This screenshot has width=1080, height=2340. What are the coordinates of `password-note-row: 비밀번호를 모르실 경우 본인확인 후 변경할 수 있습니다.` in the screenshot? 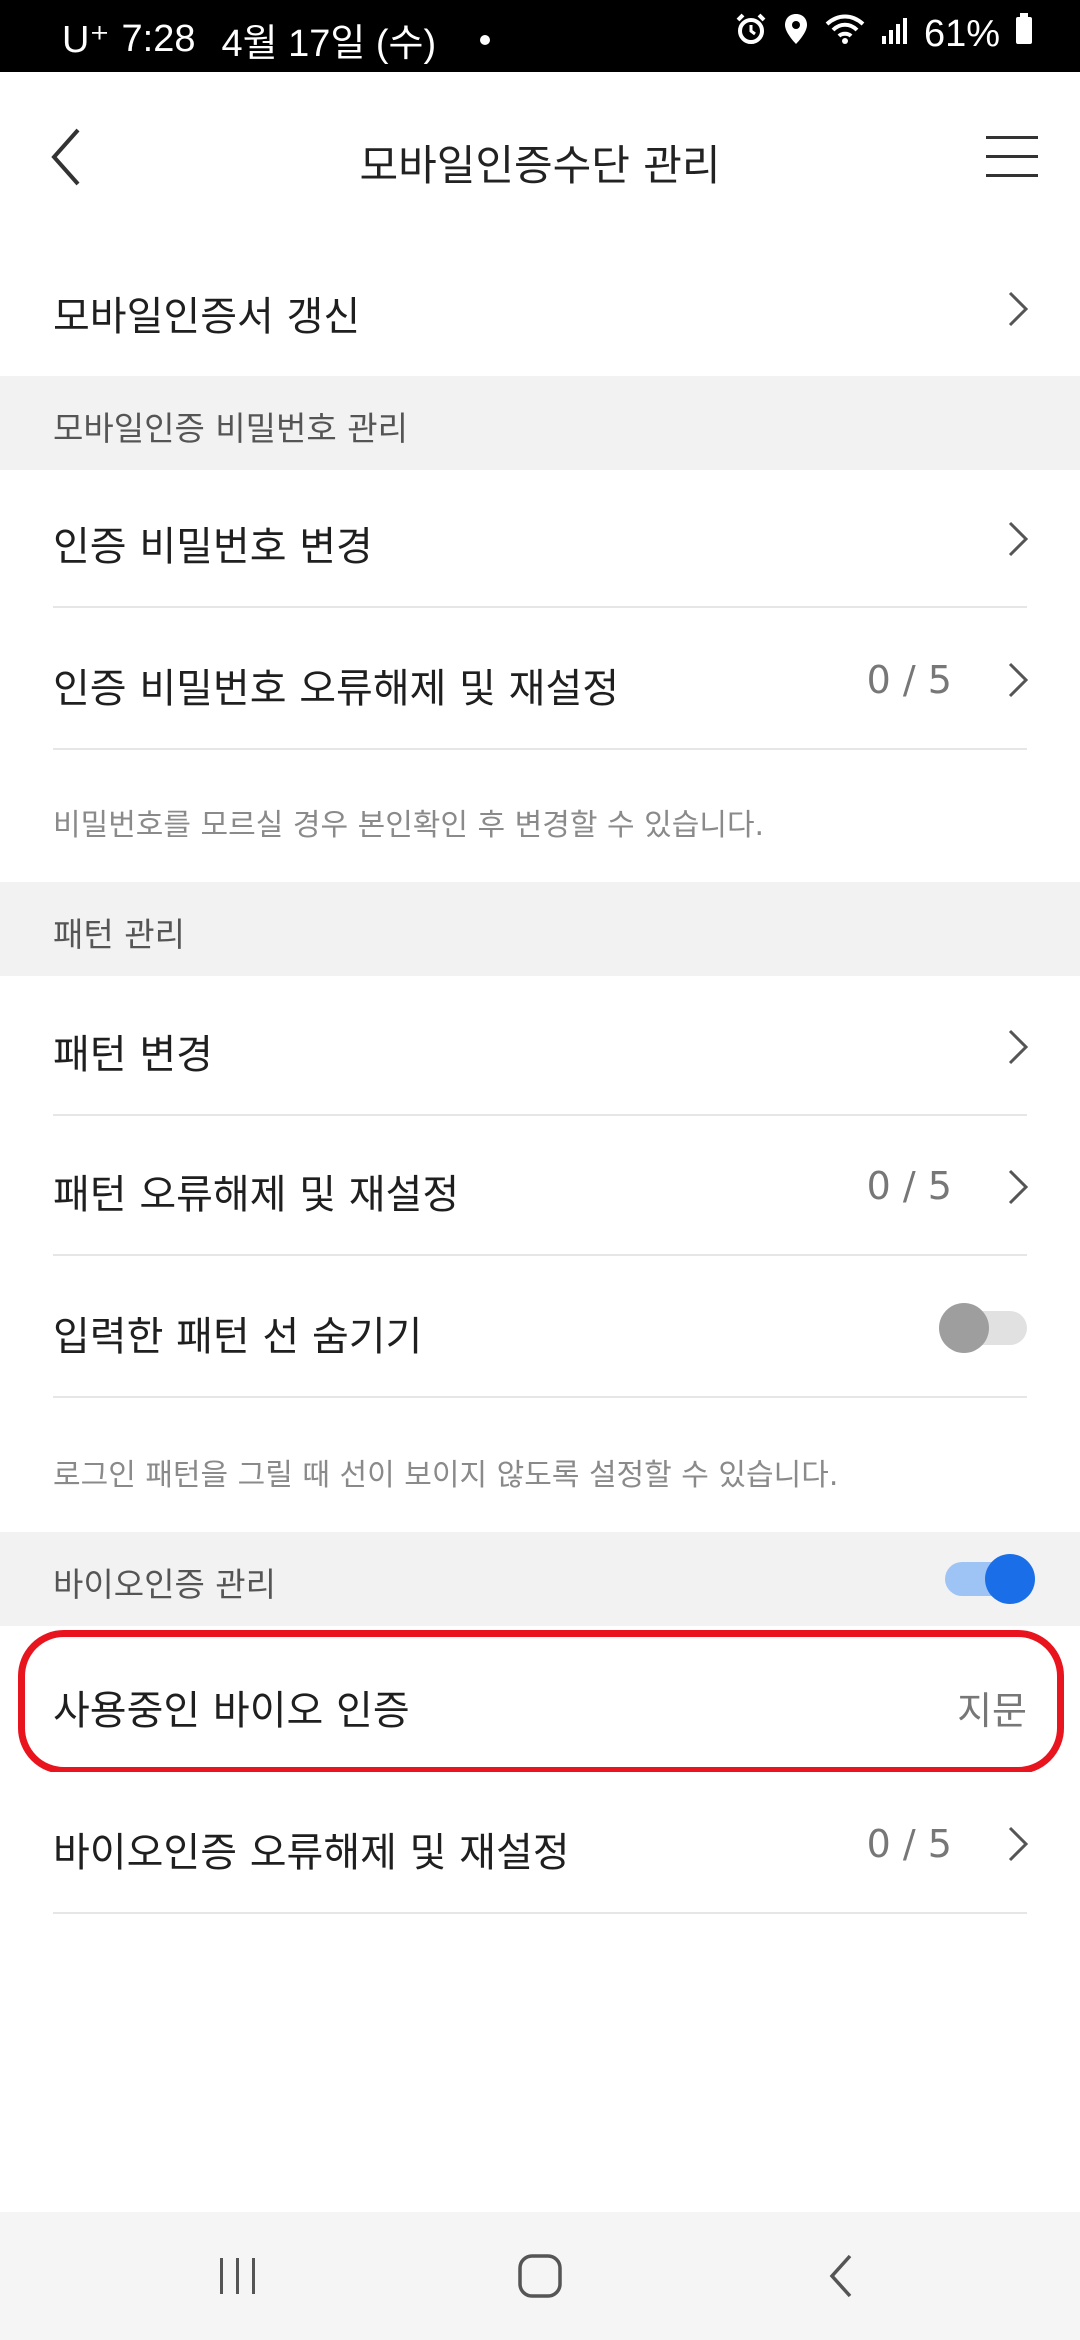 It's located at (540, 816).